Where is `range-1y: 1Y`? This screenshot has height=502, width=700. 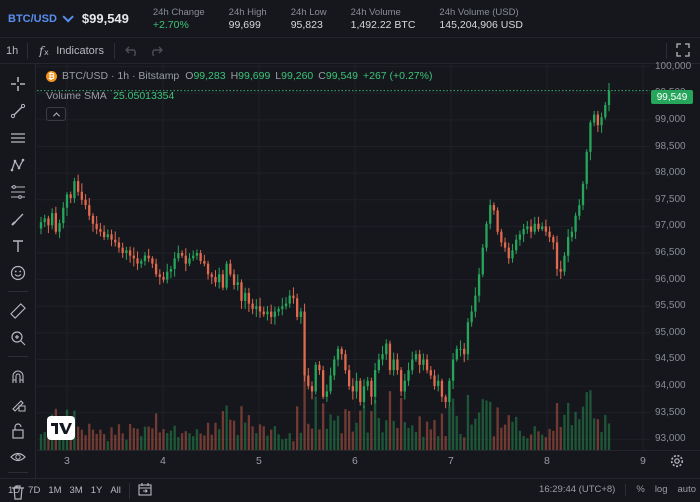
range-1y: 1Y is located at coordinates (97, 490).